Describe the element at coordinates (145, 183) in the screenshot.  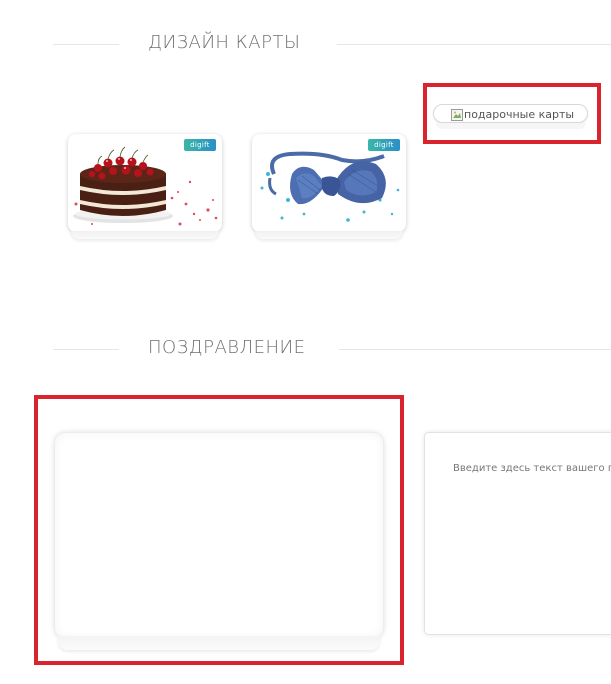
I see `card-design-cake: digift` at that location.